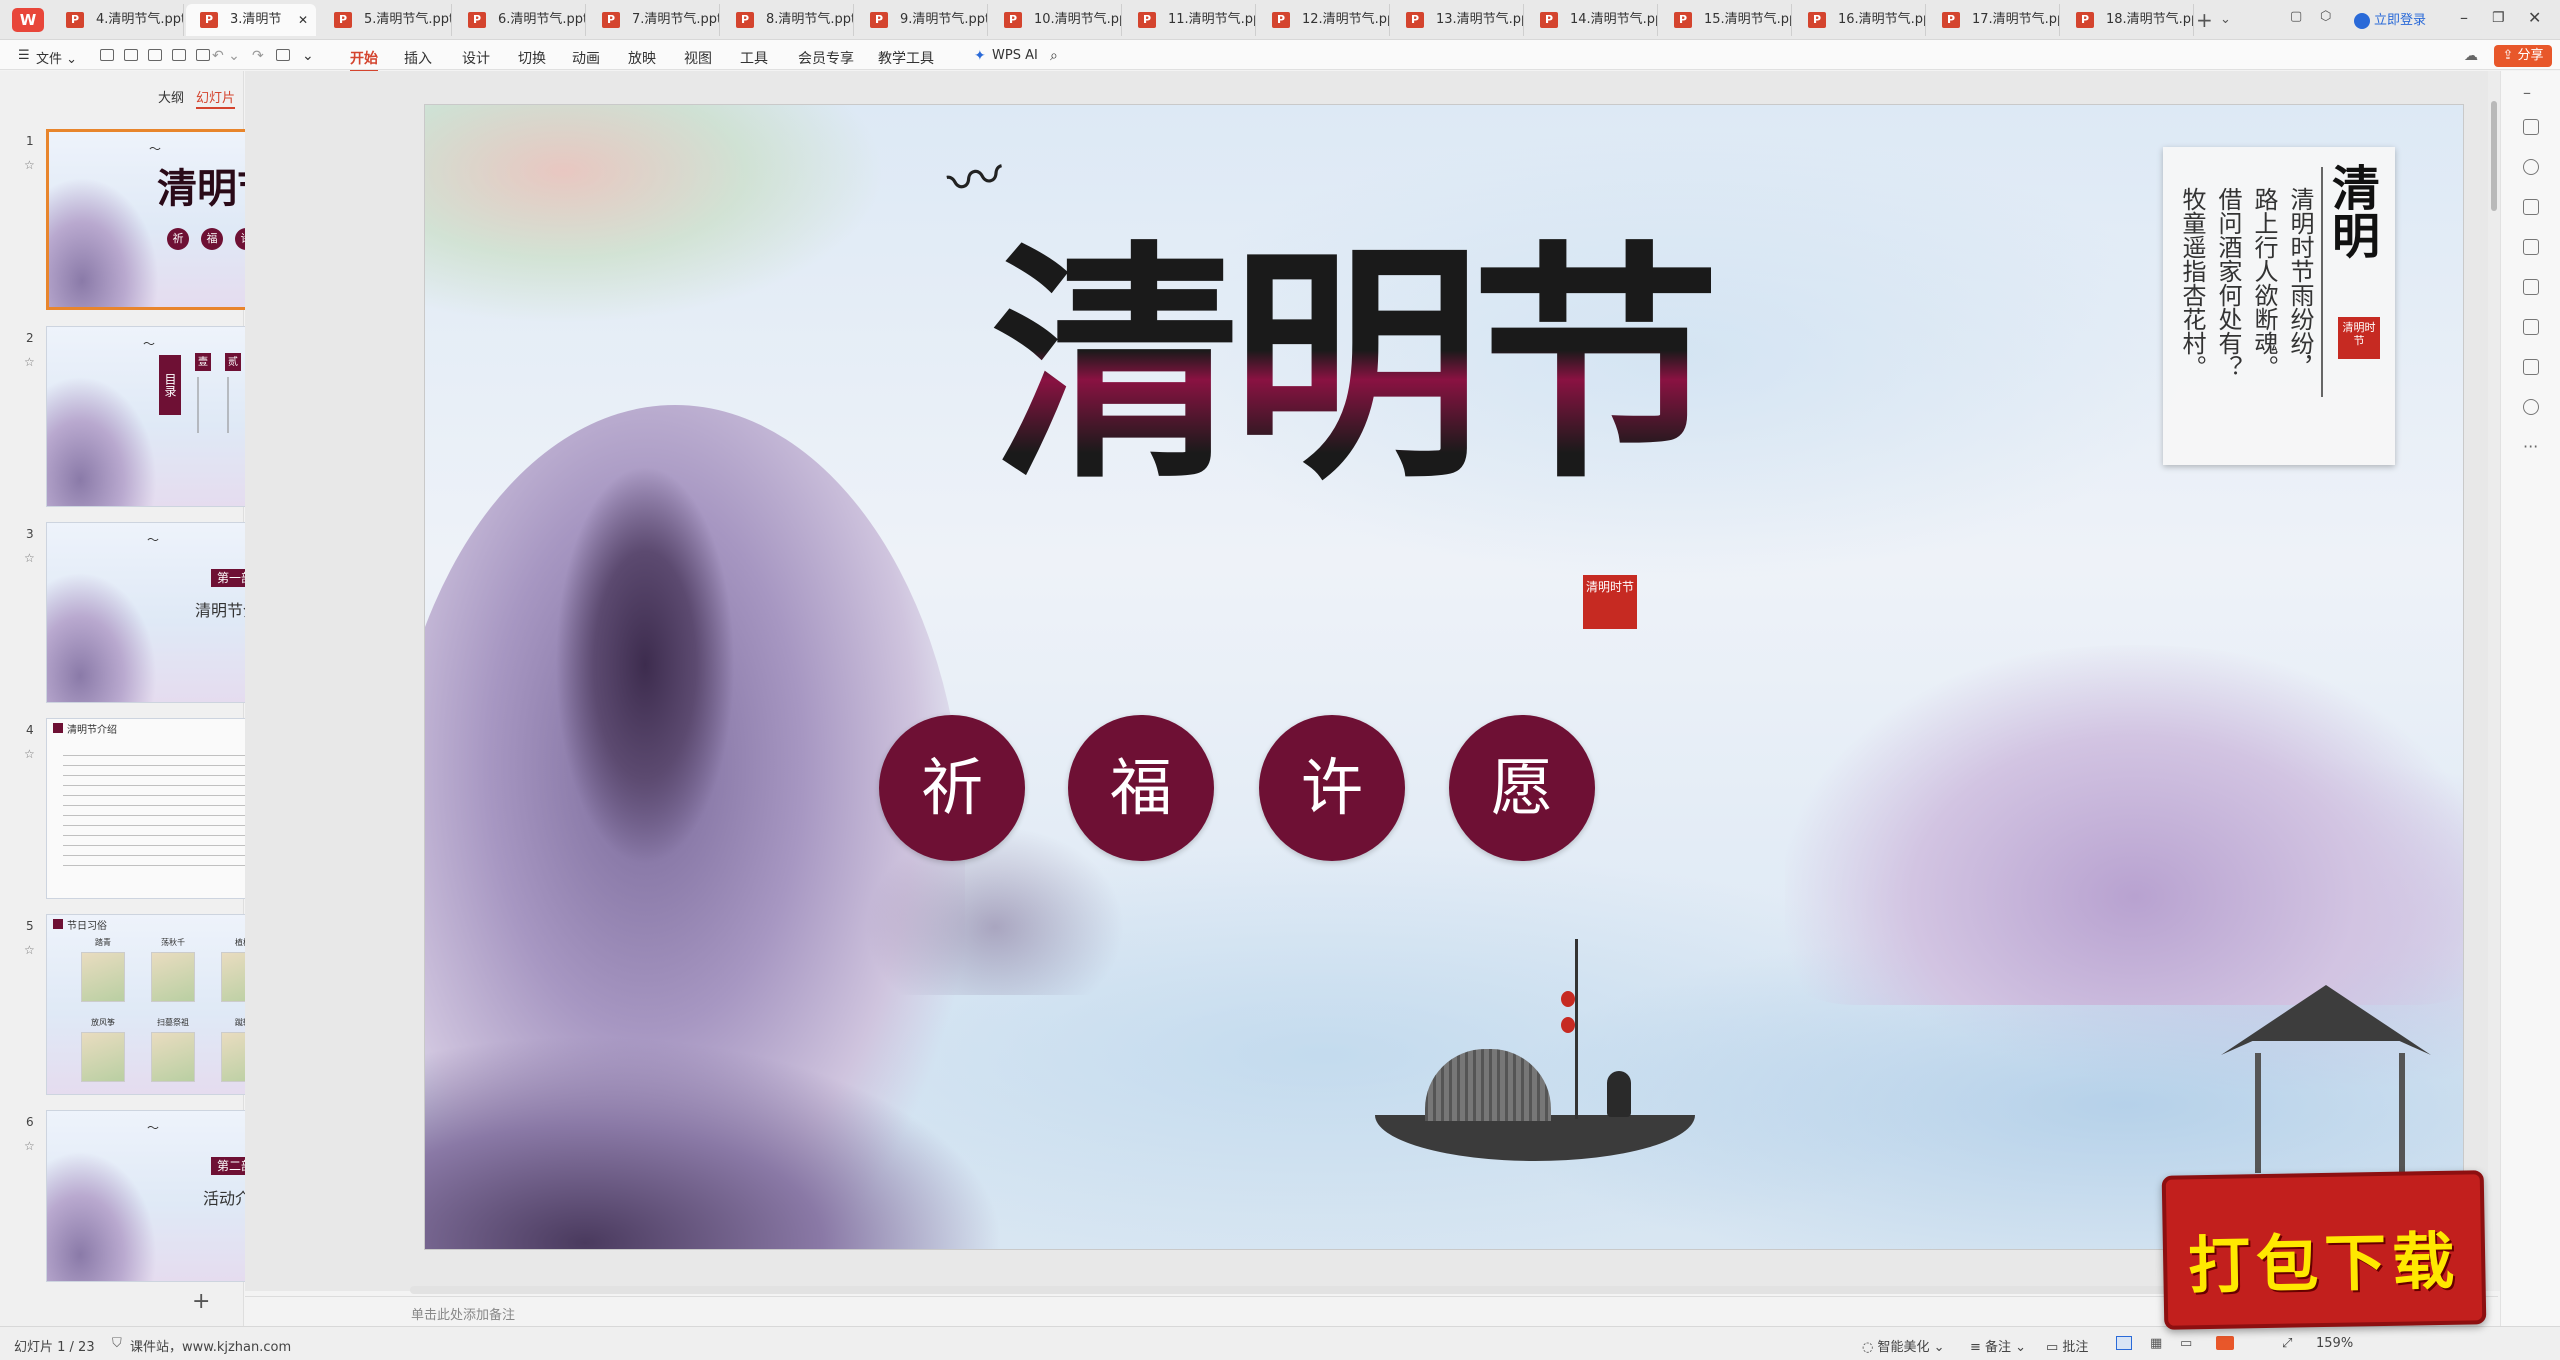 The image size is (2560, 1360). Describe the element at coordinates (2531, 327) in the screenshot. I see `book-icon` at that location.